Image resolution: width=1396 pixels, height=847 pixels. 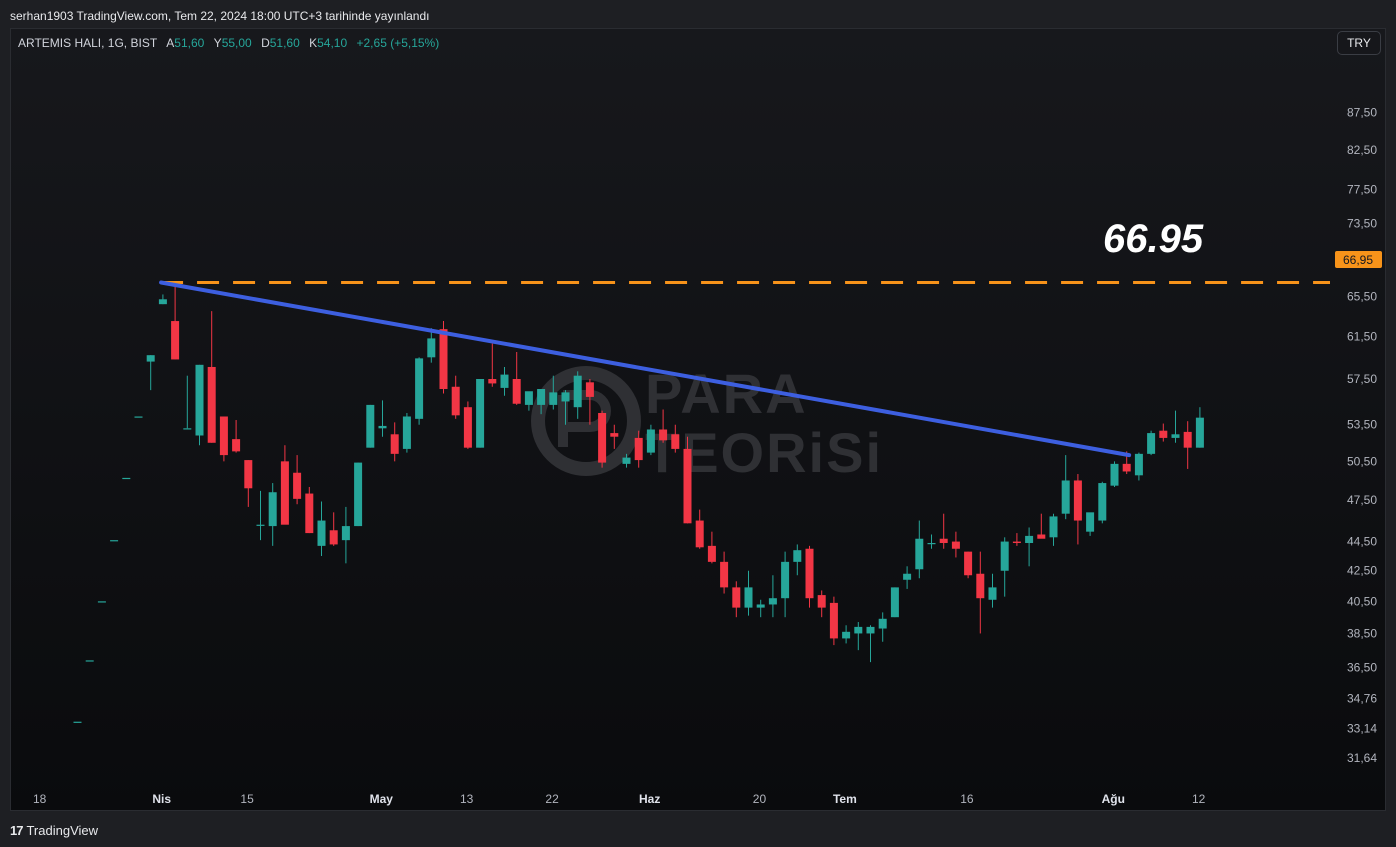 I want to click on low-label: D, so click(x=265, y=43).